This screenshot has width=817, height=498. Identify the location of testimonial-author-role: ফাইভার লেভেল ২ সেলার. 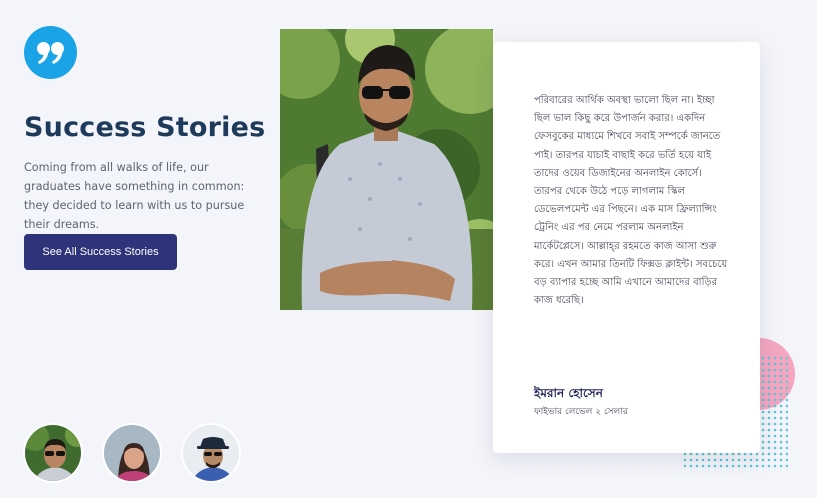
(581, 412).